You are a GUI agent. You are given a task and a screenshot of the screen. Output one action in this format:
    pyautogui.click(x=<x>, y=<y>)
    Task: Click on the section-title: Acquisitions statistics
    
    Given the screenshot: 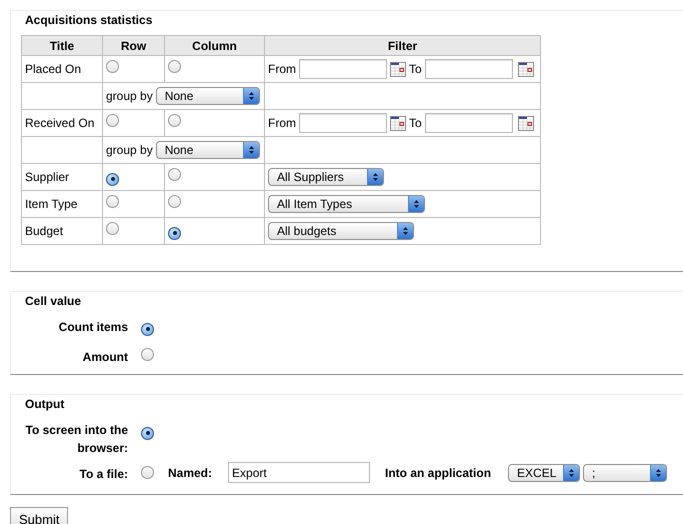 What is the action you would take?
    pyautogui.click(x=88, y=20)
    